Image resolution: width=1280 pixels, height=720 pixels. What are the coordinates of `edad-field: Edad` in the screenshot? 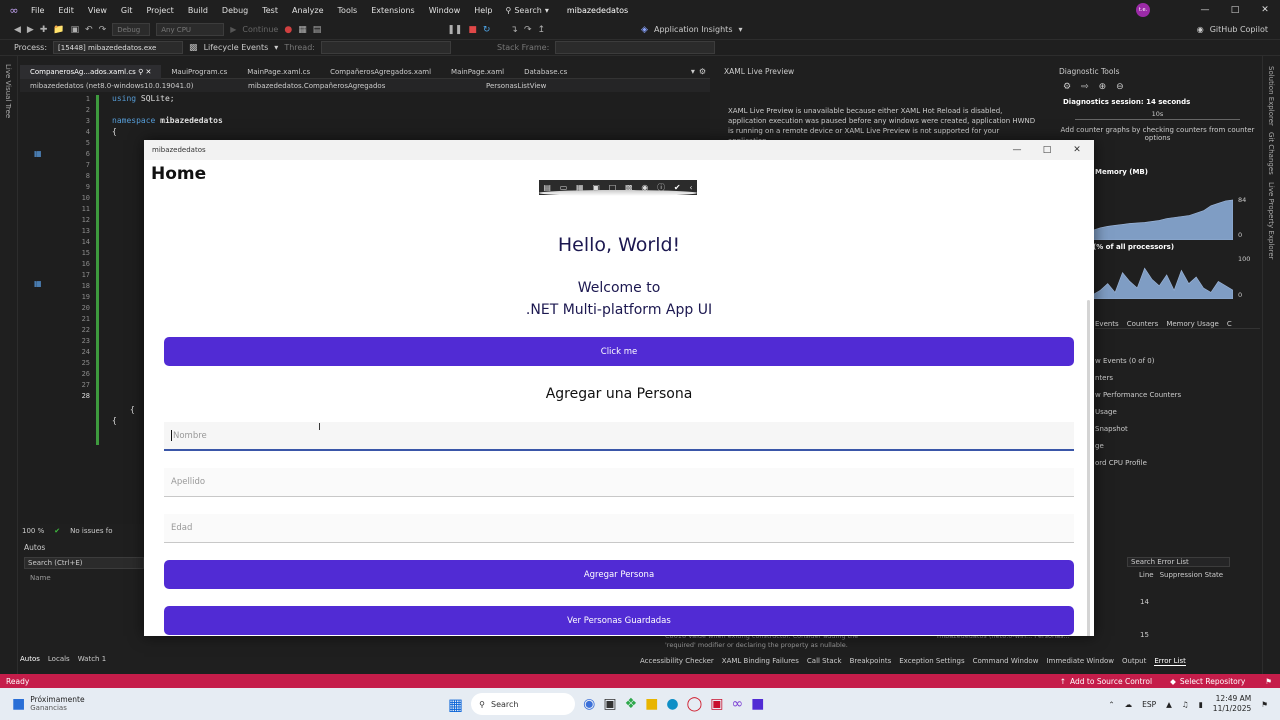 It's located at (619, 528).